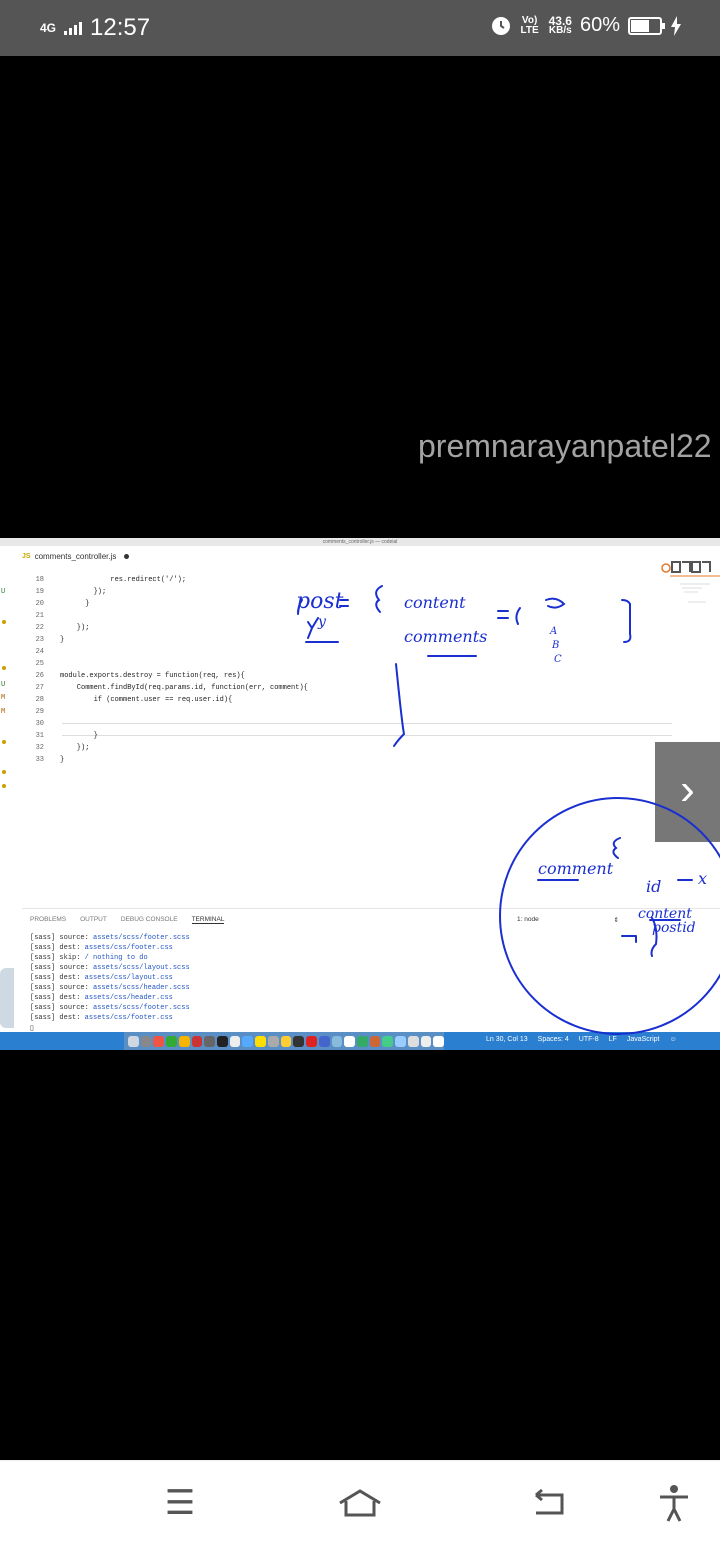  Describe the element at coordinates (39, 736) in the screenshot. I see `line-number: 31` at that location.